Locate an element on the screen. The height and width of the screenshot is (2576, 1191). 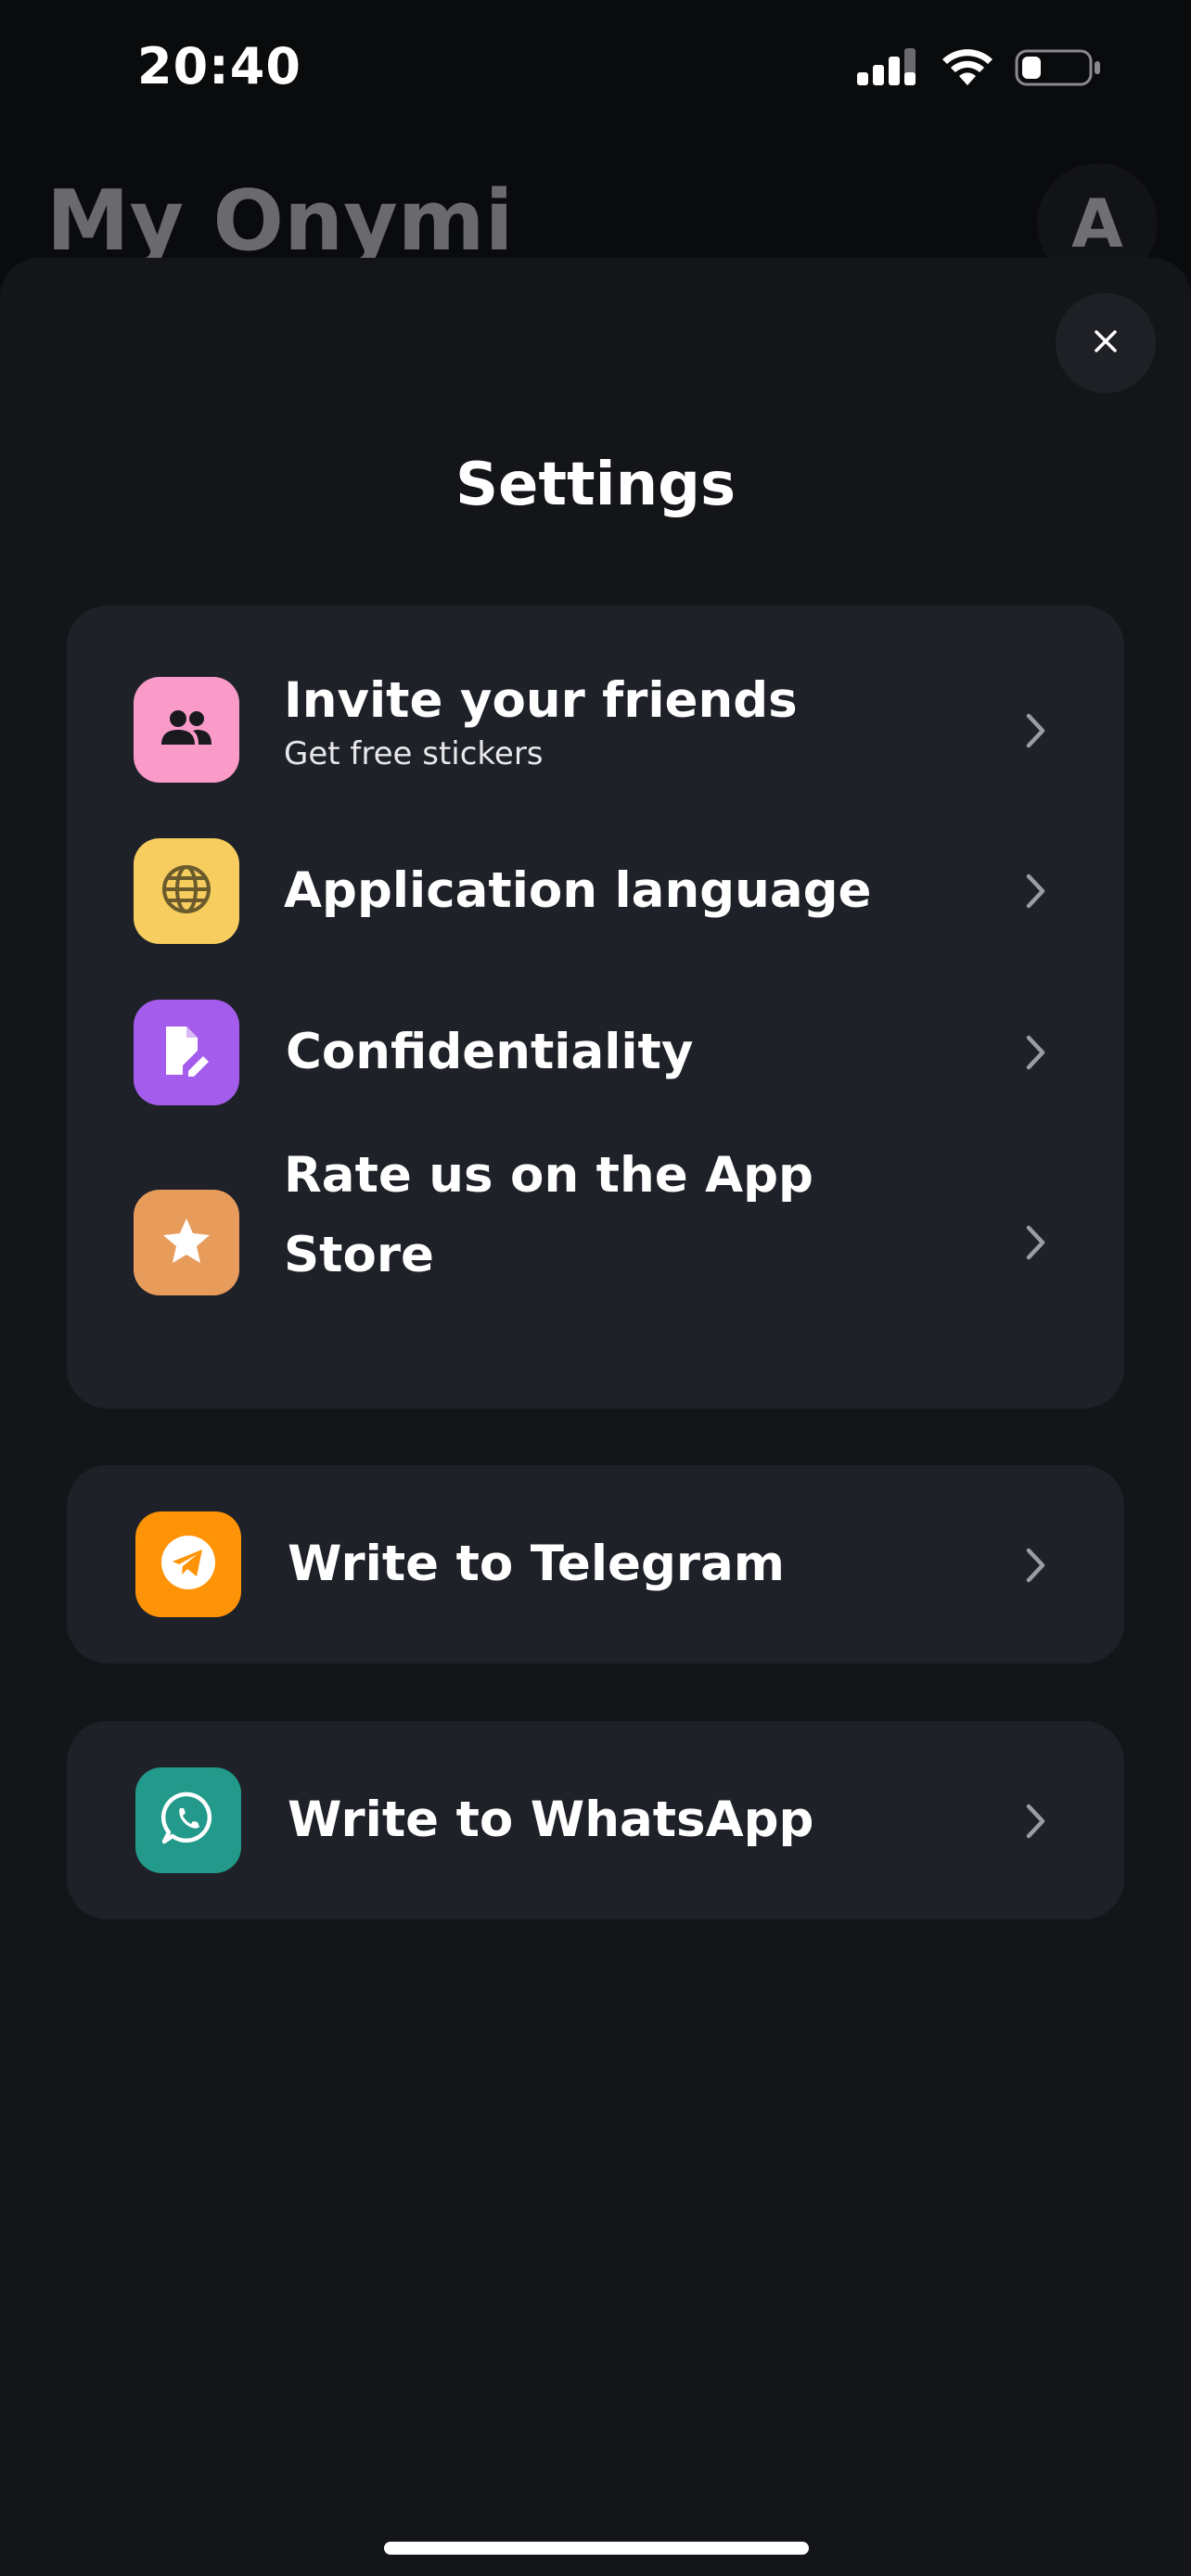
whatsapp-icon-tile is located at coordinates (188, 1820).